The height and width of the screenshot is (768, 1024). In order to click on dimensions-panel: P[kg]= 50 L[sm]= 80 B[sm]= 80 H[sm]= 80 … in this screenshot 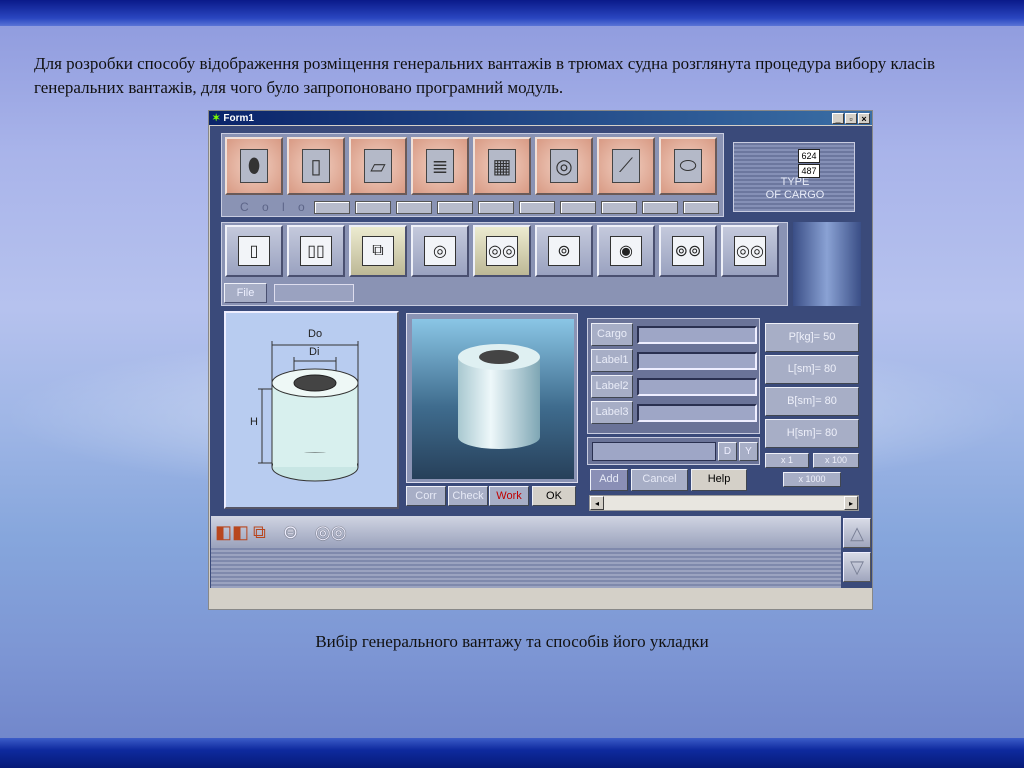, I will do `click(813, 411)`.